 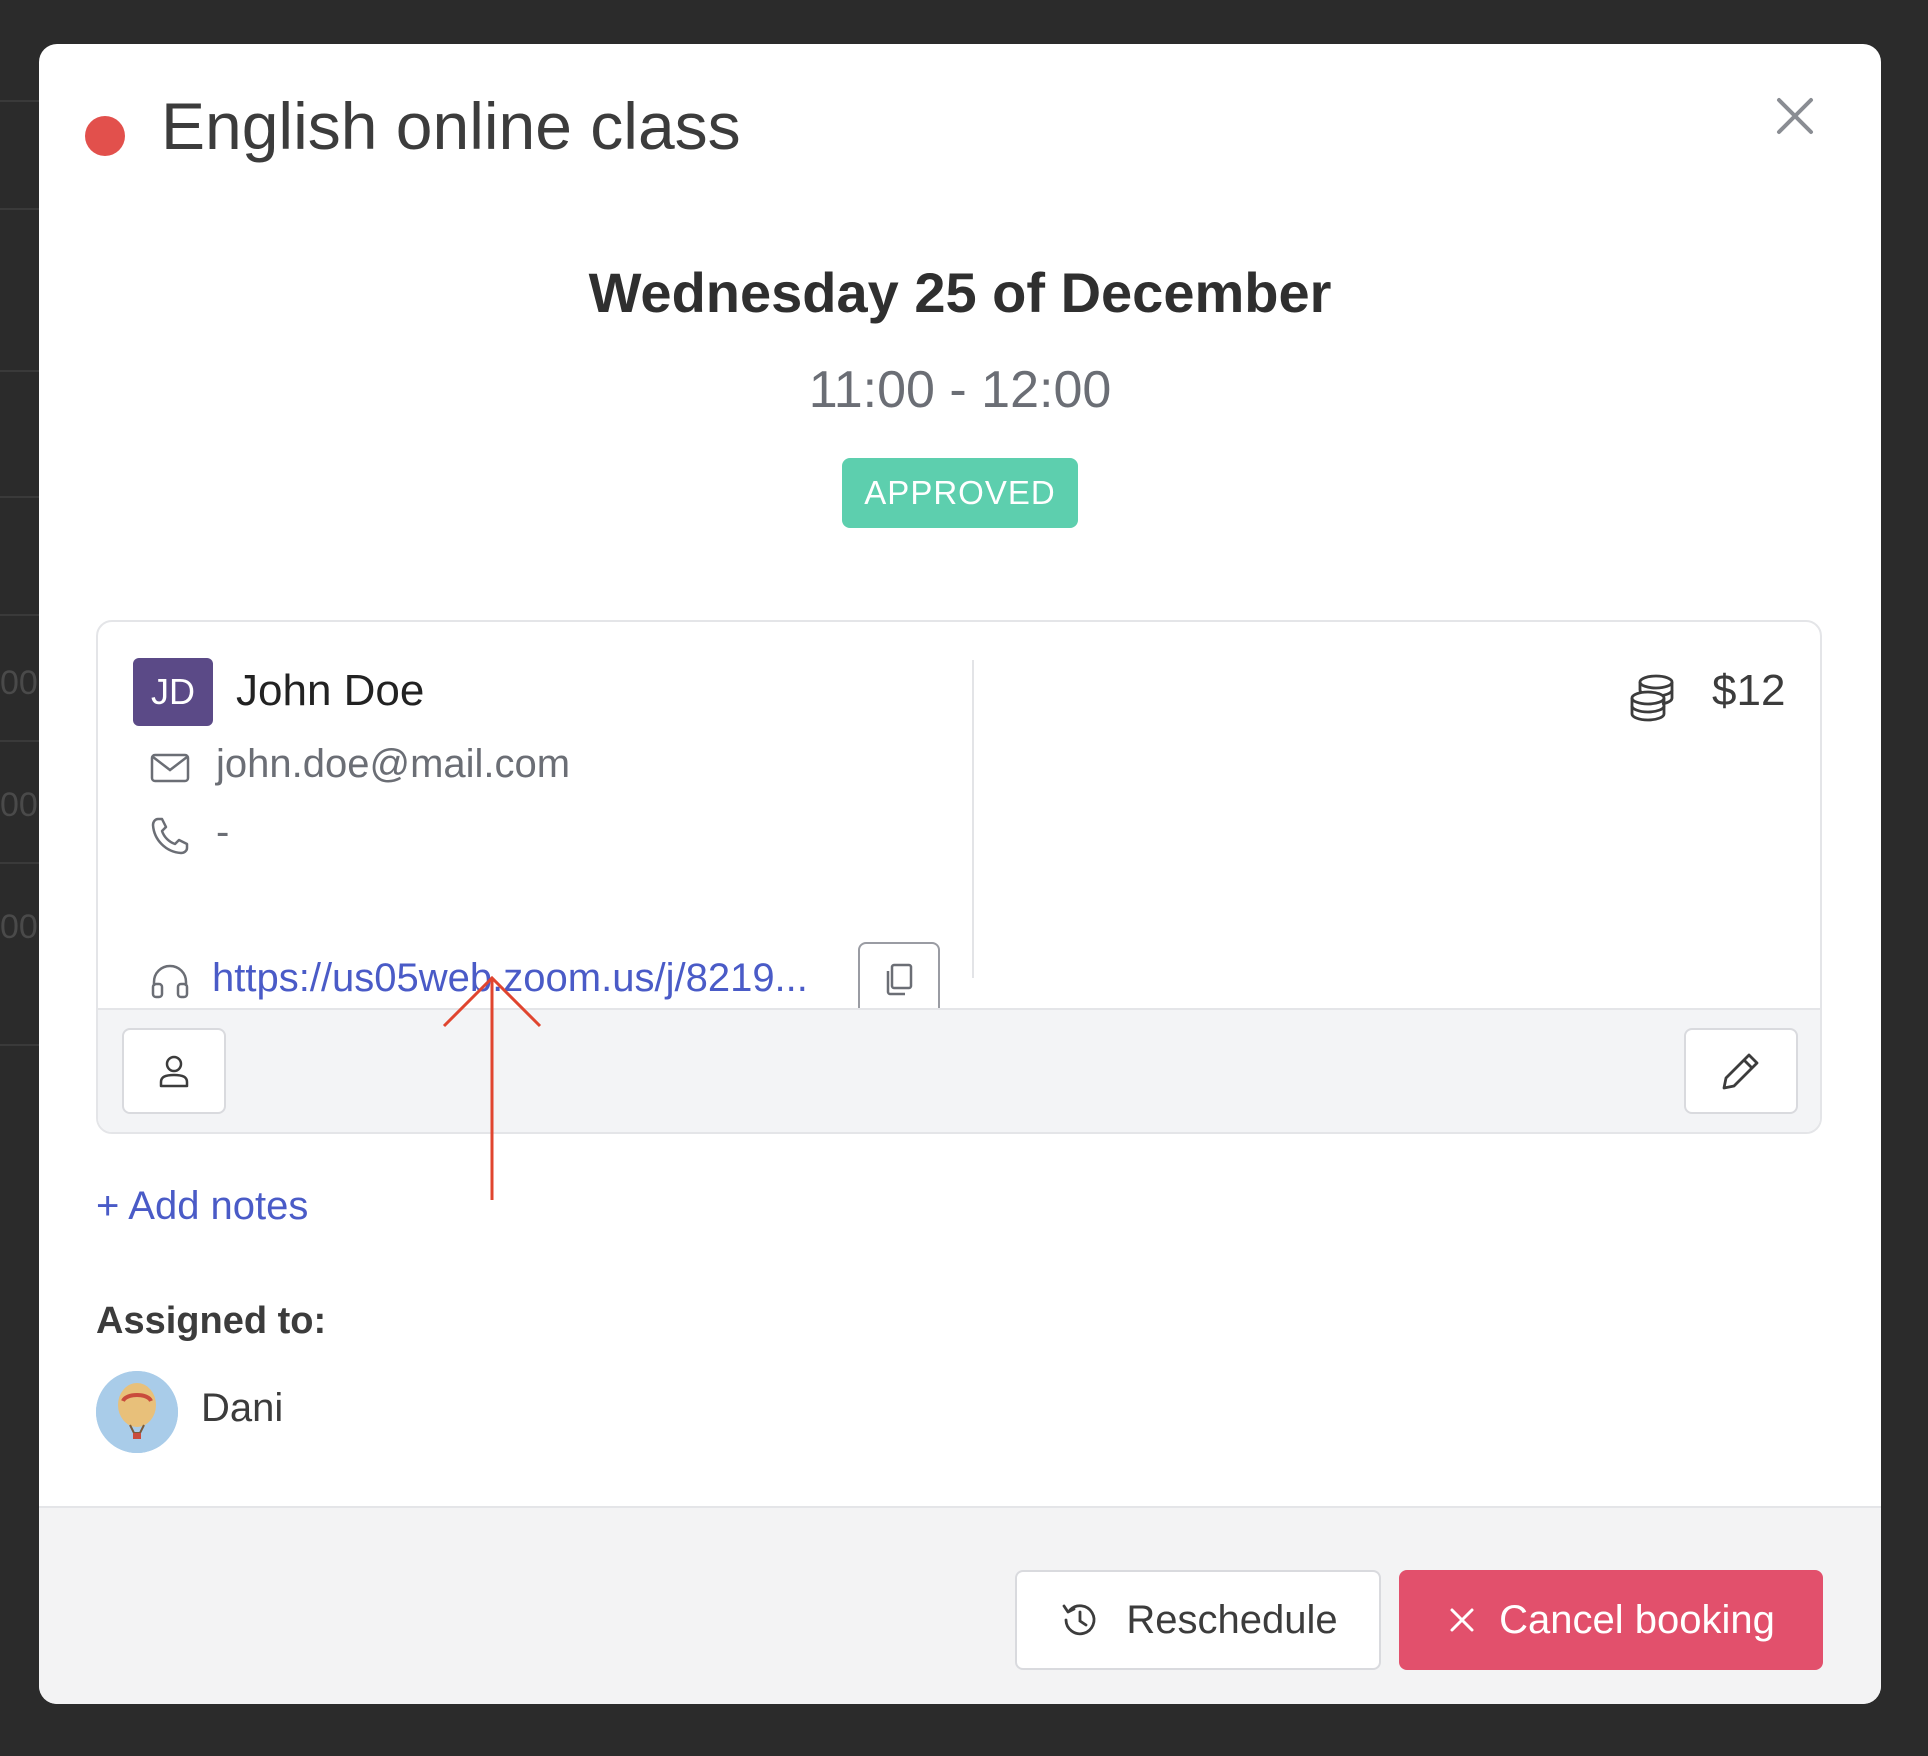 What do you see at coordinates (1079, 1620) in the screenshot?
I see `history-icon` at bounding box center [1079, 1620].